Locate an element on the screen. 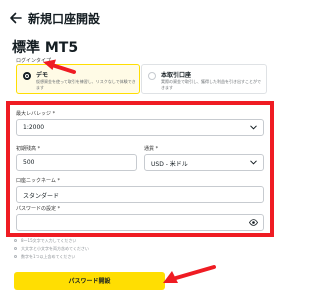  back-button is located at coordinates (16, 18).